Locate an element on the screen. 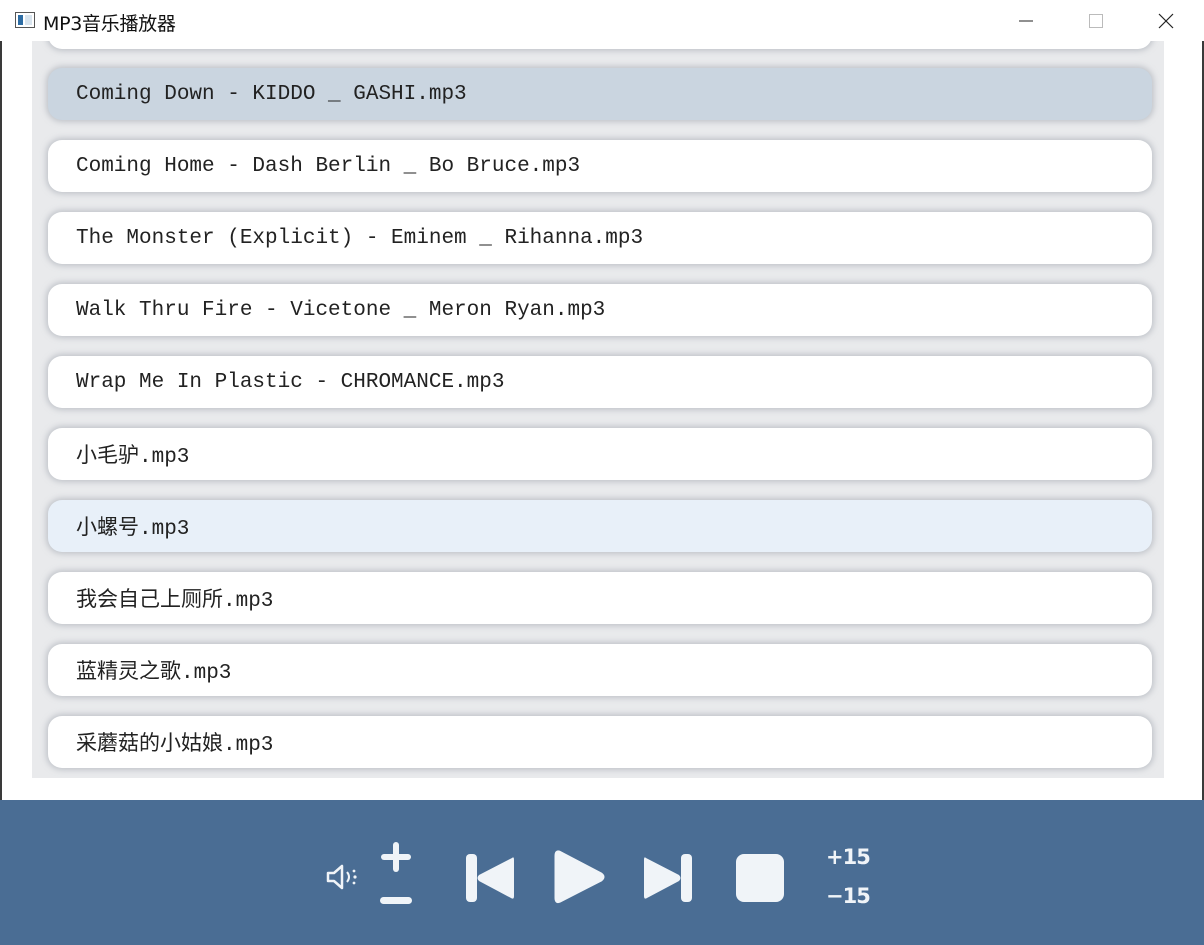 The image size is (1204, 945). minus-icon is located at coordinates (396, 900).